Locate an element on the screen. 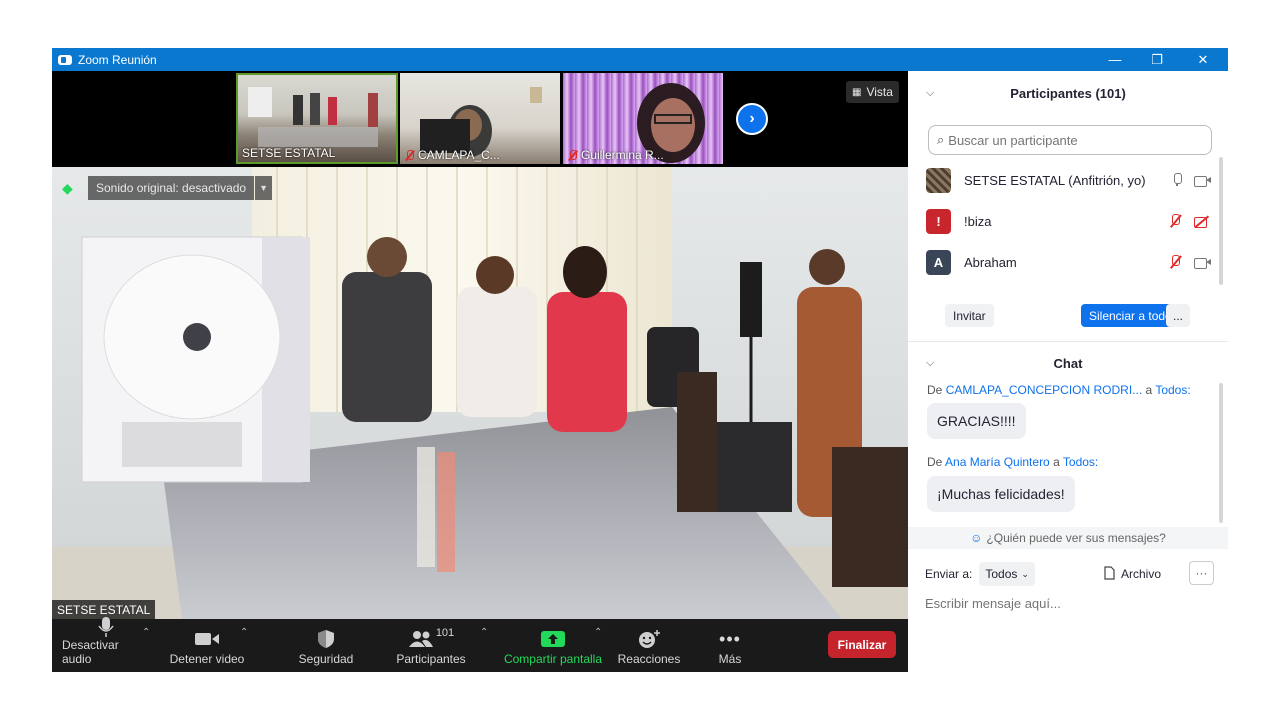 The width and height of the screenshot is (1280, 720). window-title: Zoom Reunión is located at coordinates (117, 59).